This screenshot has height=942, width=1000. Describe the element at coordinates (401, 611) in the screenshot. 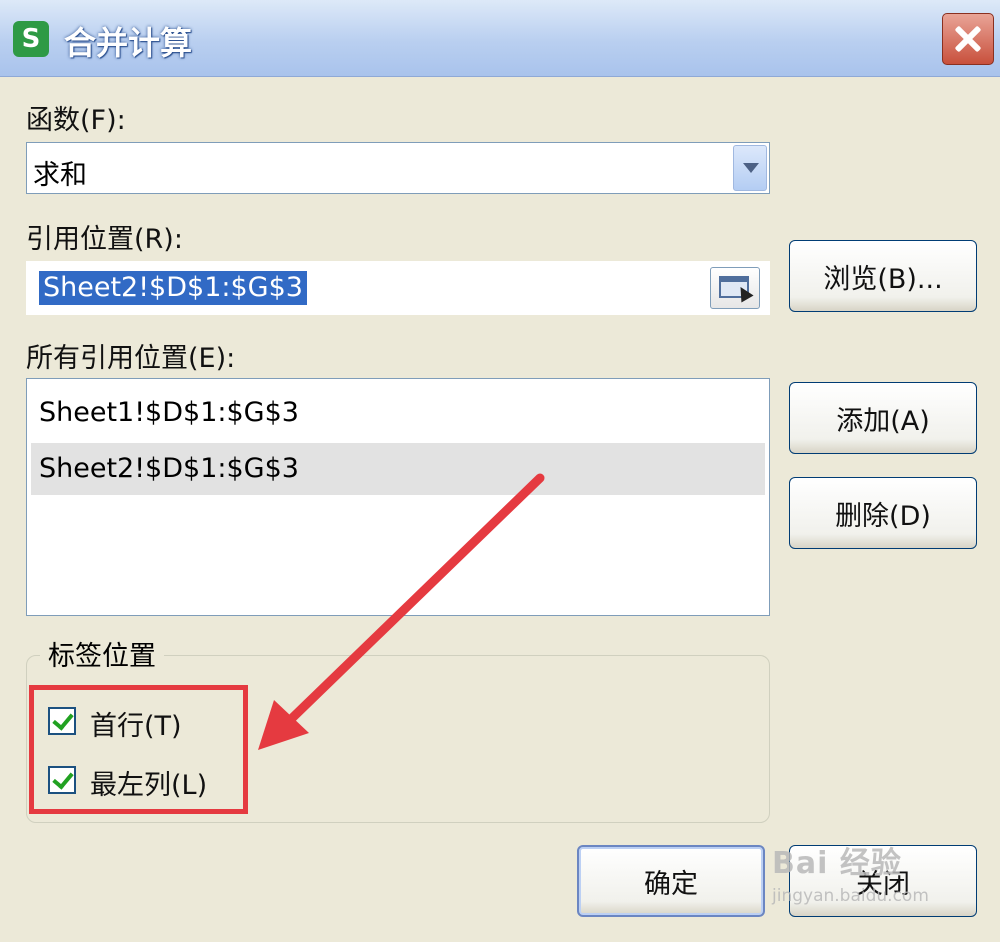

I see `annotation-arrow-icon` at that location.